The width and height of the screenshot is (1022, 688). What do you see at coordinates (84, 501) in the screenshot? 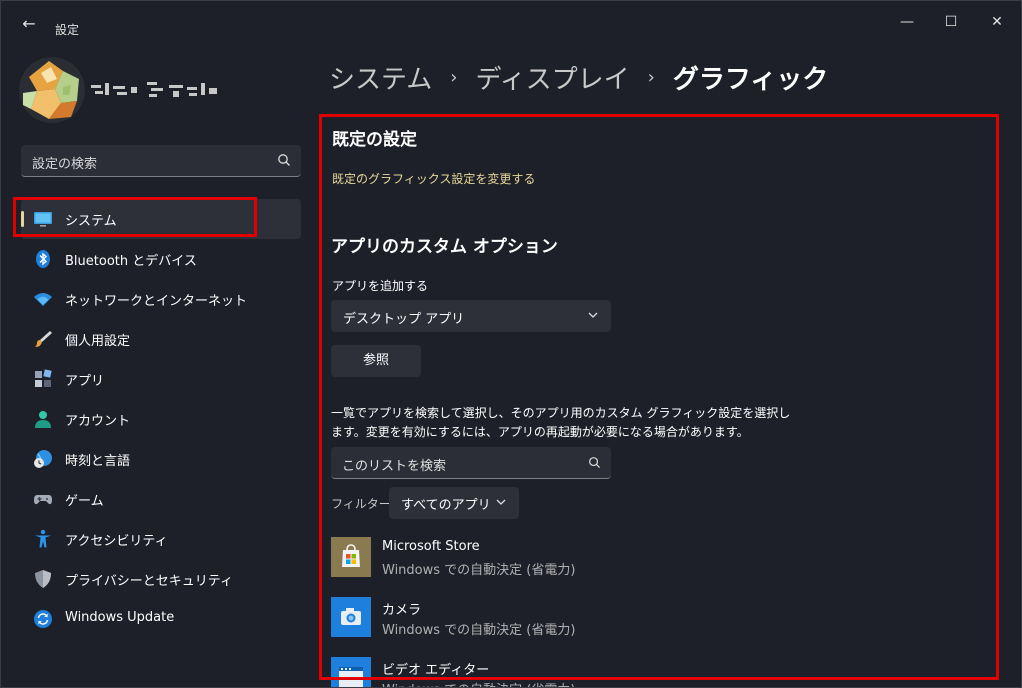
I see `sidebar-item-label: ゲーム` at bounding box center [84, 501].